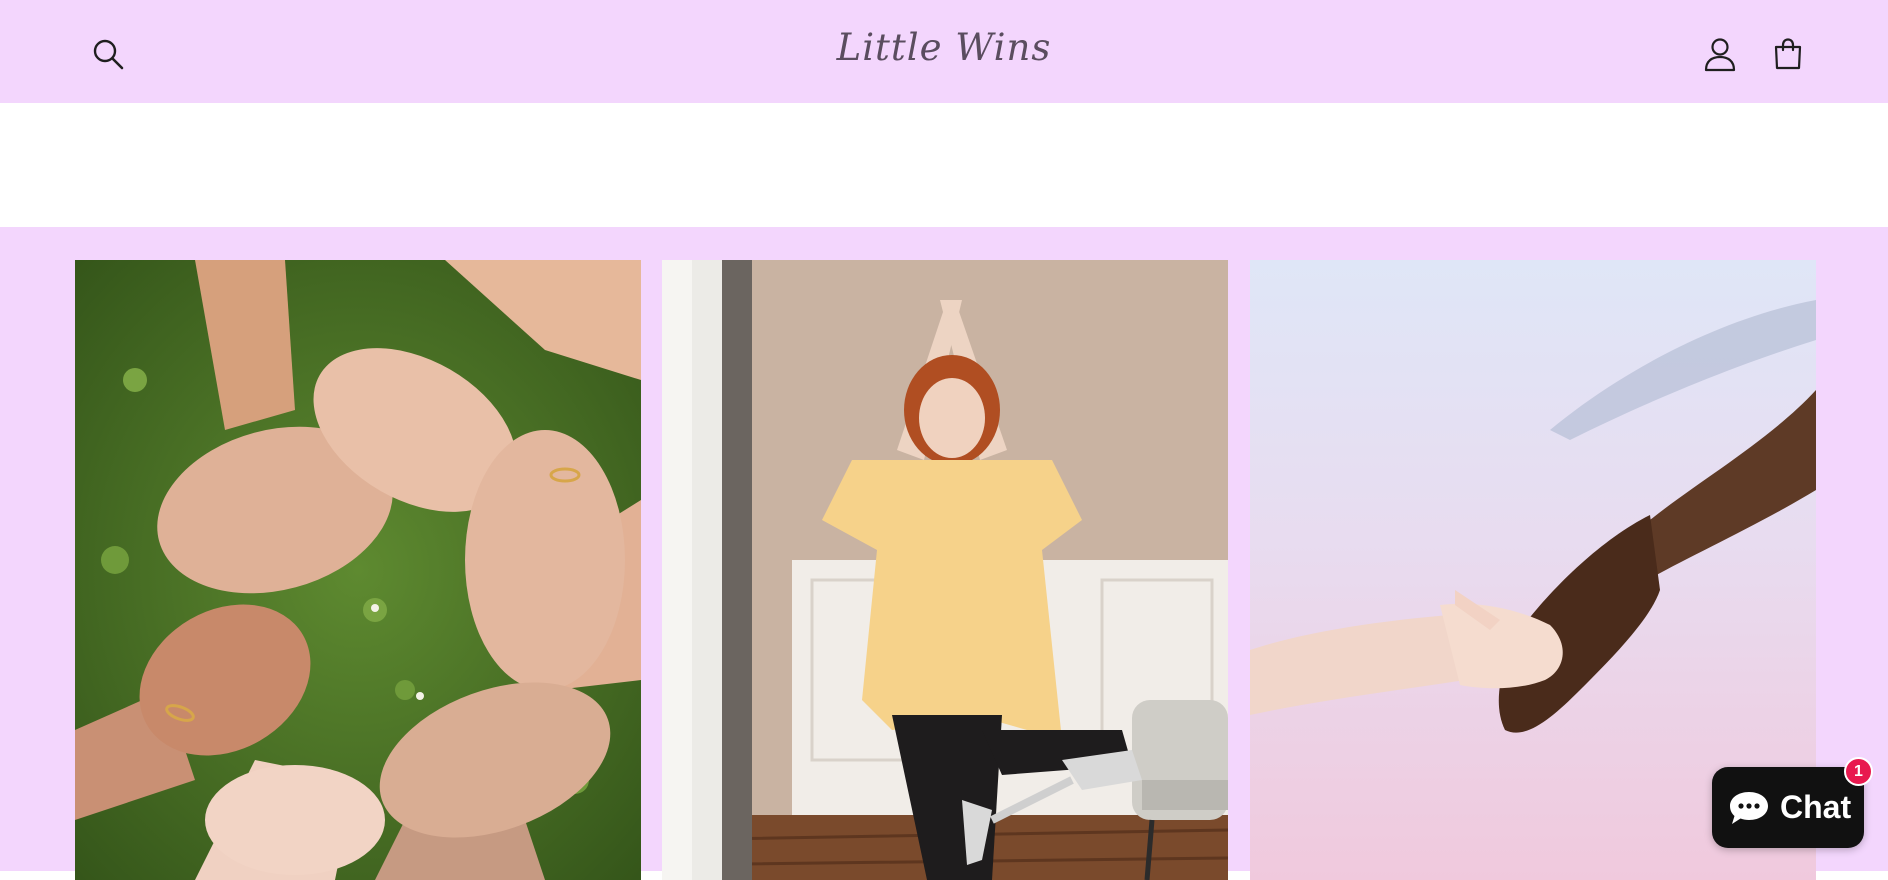 The height and width of the screenshot is (880, 1888). What do you see at coordinates (1816, 807) in the screenshot?
I see `chat-label: Chat` at bounding box center [1816, 807].